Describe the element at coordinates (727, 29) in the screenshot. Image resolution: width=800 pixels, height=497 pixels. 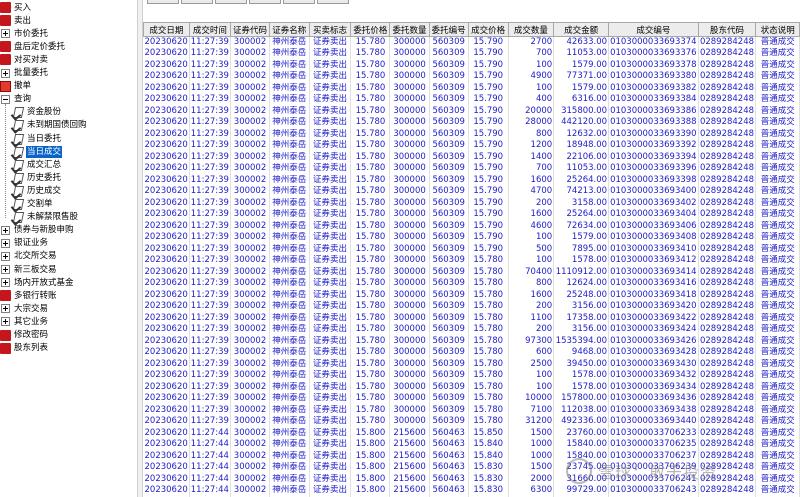
I see `column-header: 股东代码` at that location.